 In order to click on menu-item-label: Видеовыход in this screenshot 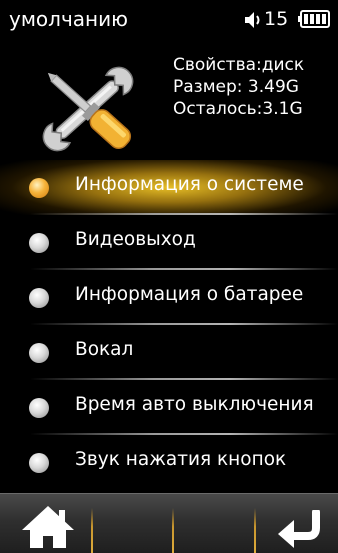, I will do `click(135, 239)`.